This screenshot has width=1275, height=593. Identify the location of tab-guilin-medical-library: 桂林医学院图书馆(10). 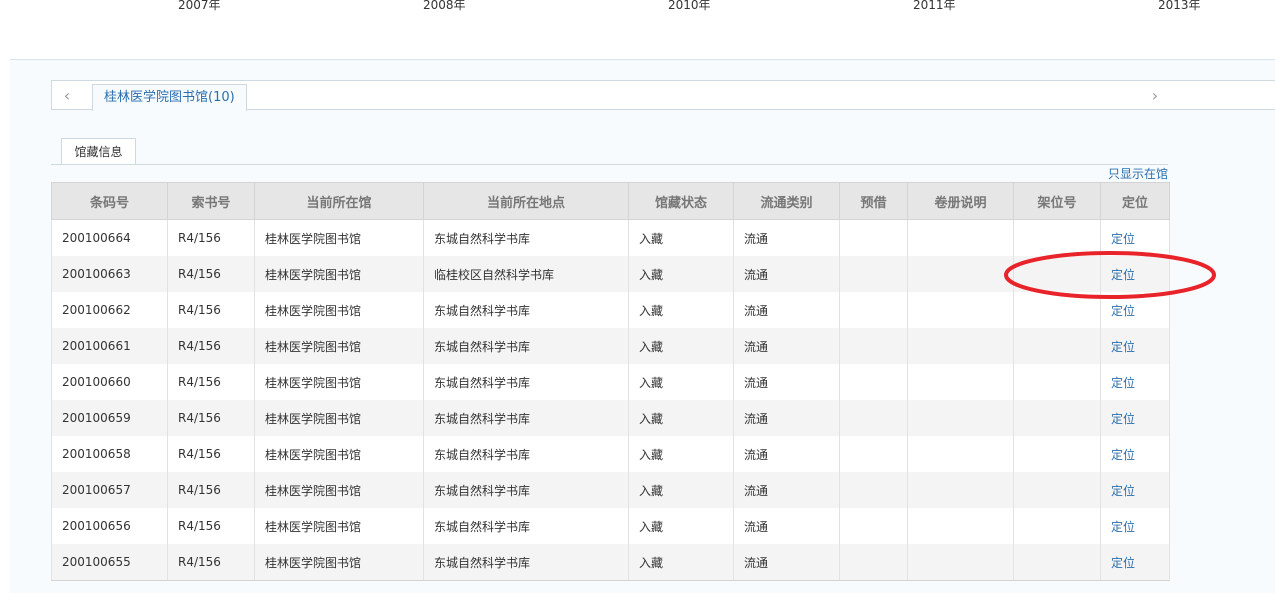
(169, 97).